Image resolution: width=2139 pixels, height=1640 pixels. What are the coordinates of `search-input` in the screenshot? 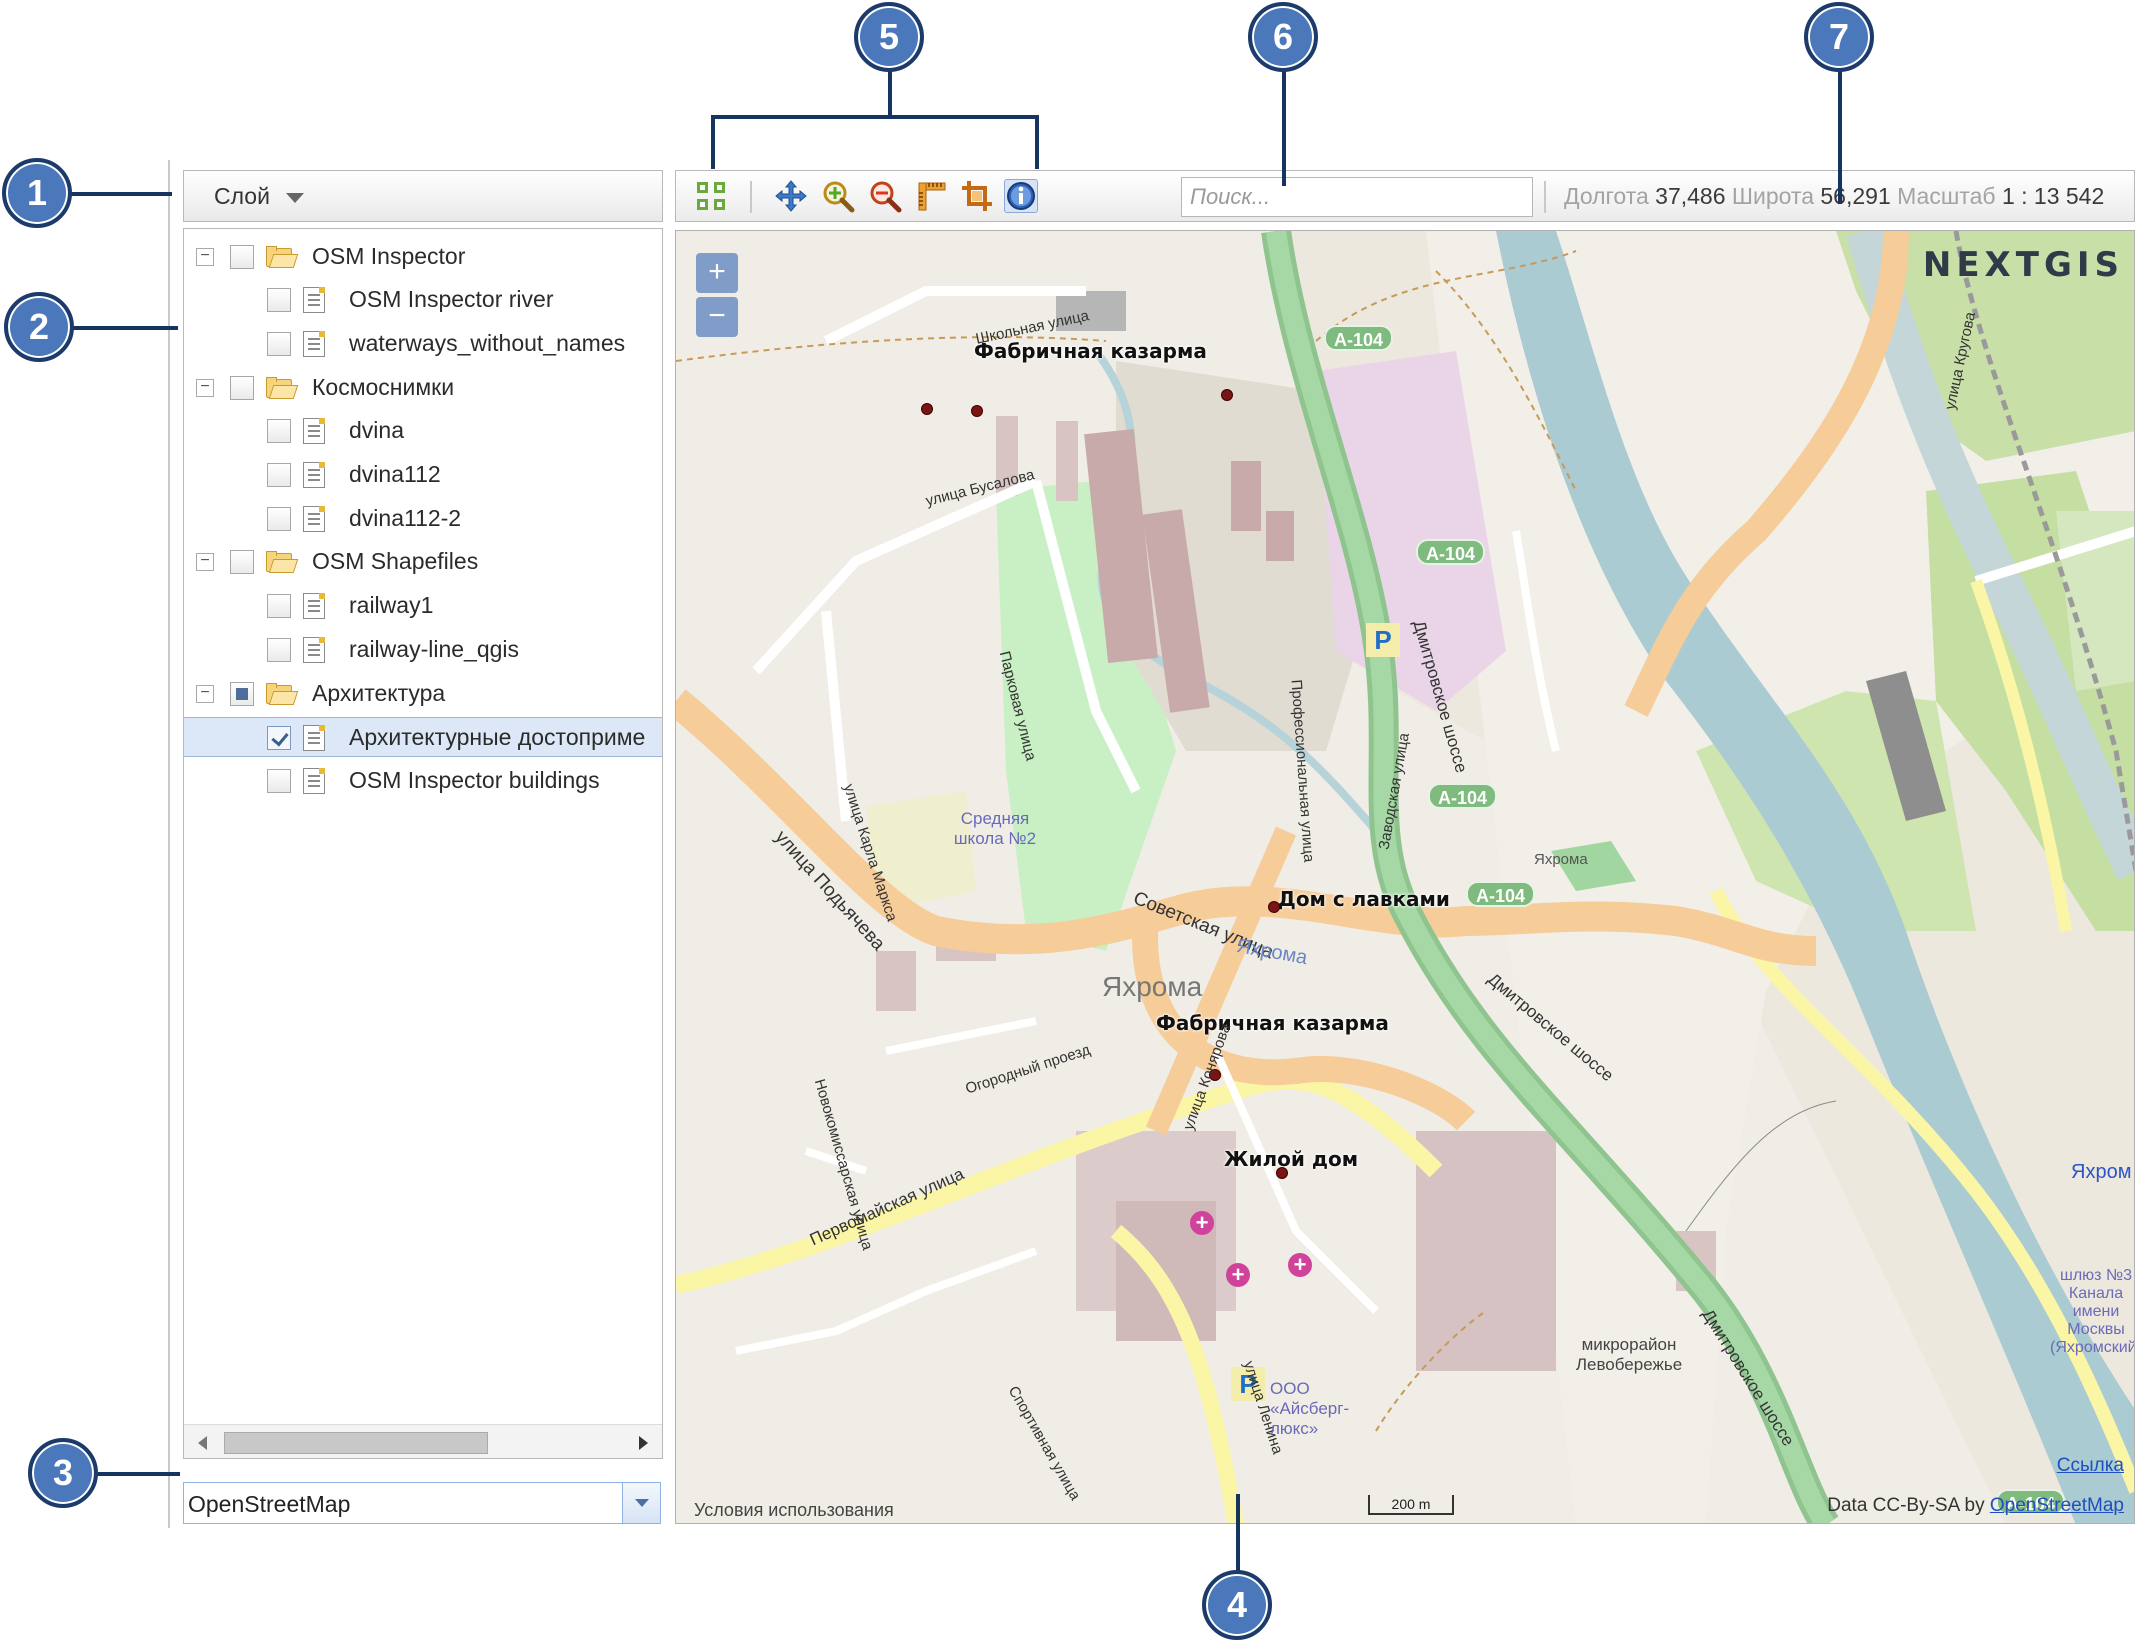 It's located at (1357, 197).